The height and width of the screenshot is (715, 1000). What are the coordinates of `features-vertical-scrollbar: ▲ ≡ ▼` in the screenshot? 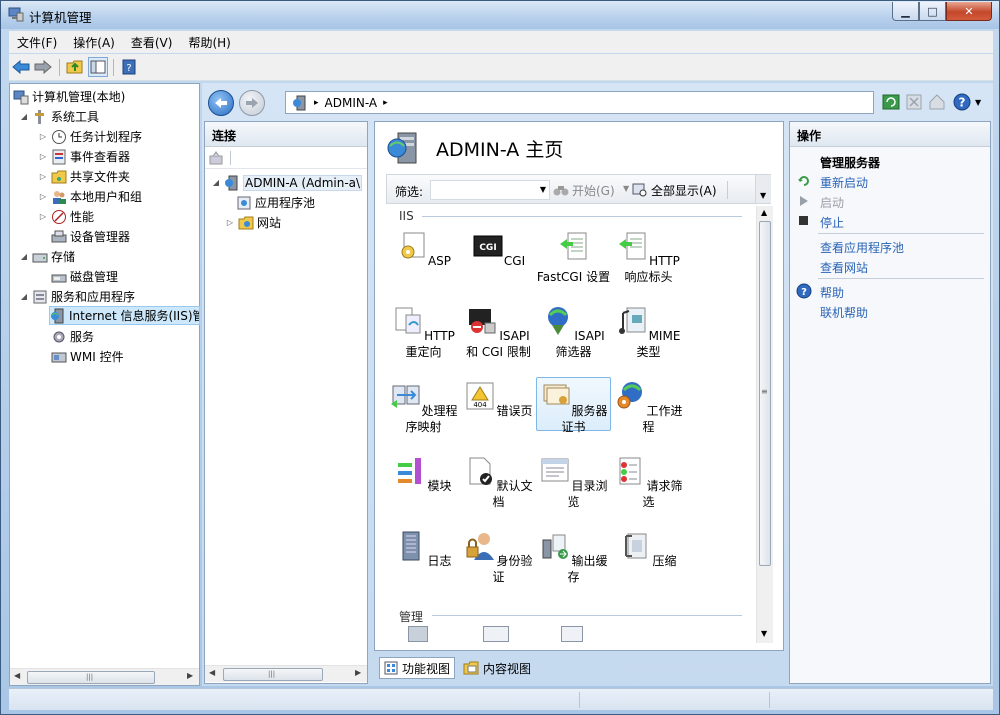 It's located at (764, 424).